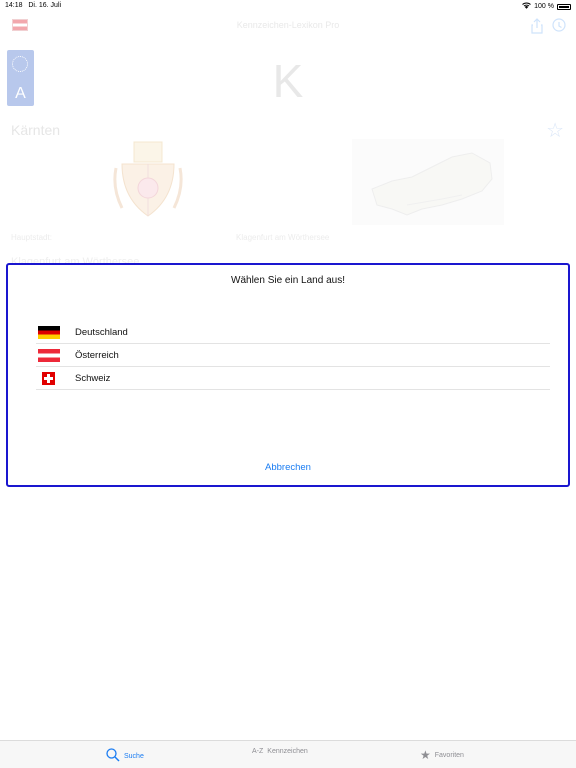  I want to click on tab-label: Kennzeichen, so click(287, 751).